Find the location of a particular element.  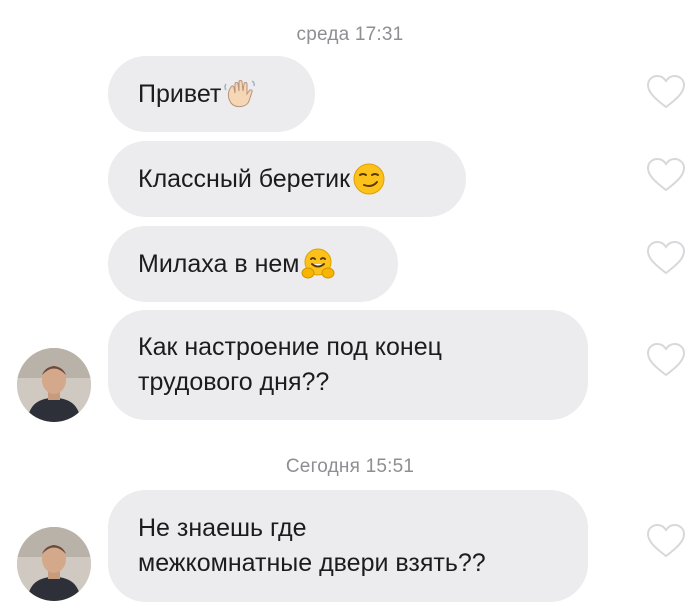

message-bubble: Как настроение под конец трудового дня?? is located at coordinates (348, 365).